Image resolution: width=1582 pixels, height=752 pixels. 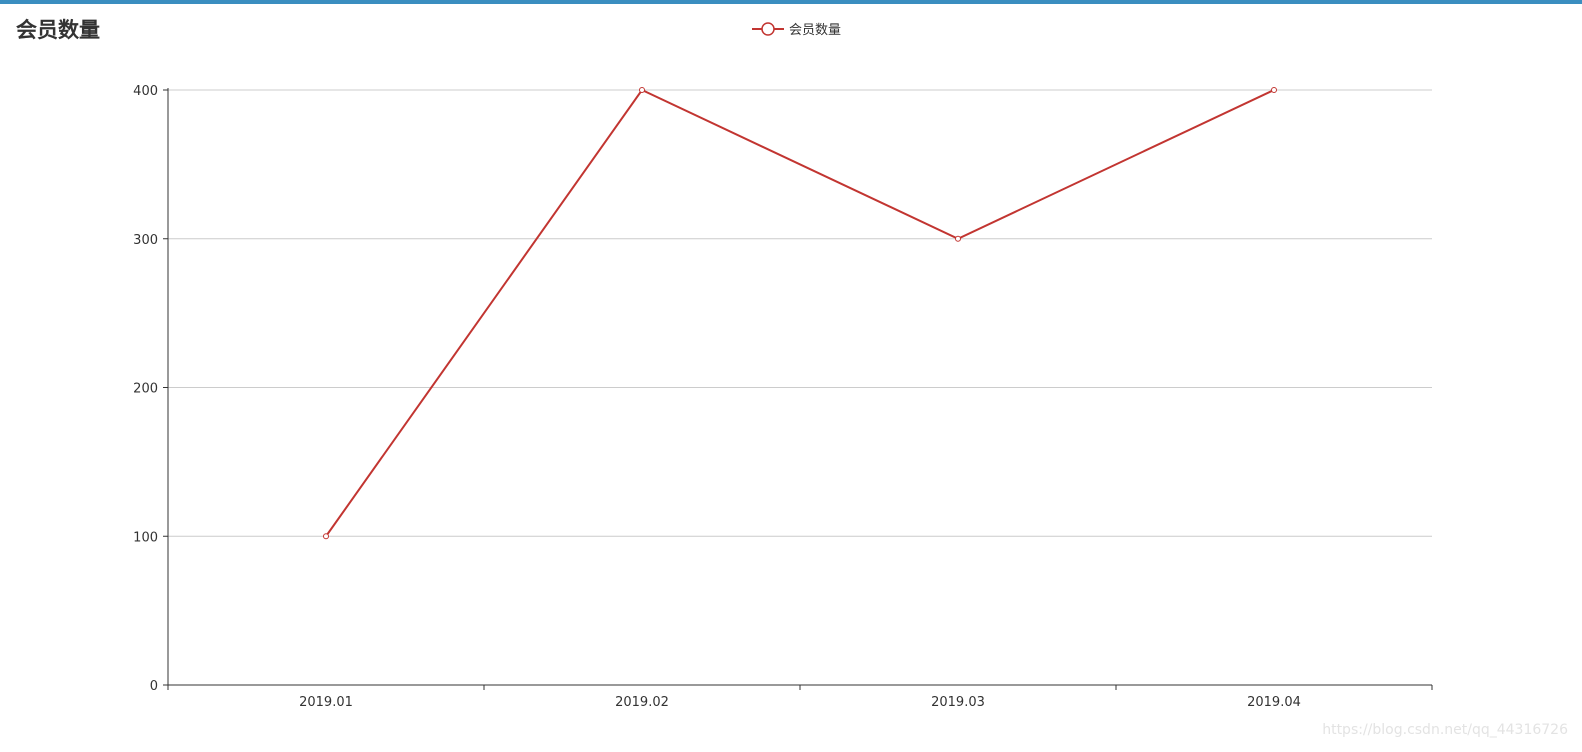 What do you see at coordinates (1274, 702) in the screenshot?
I see `x-tick-label: 2019.04` at bounding box center [1274, 702].